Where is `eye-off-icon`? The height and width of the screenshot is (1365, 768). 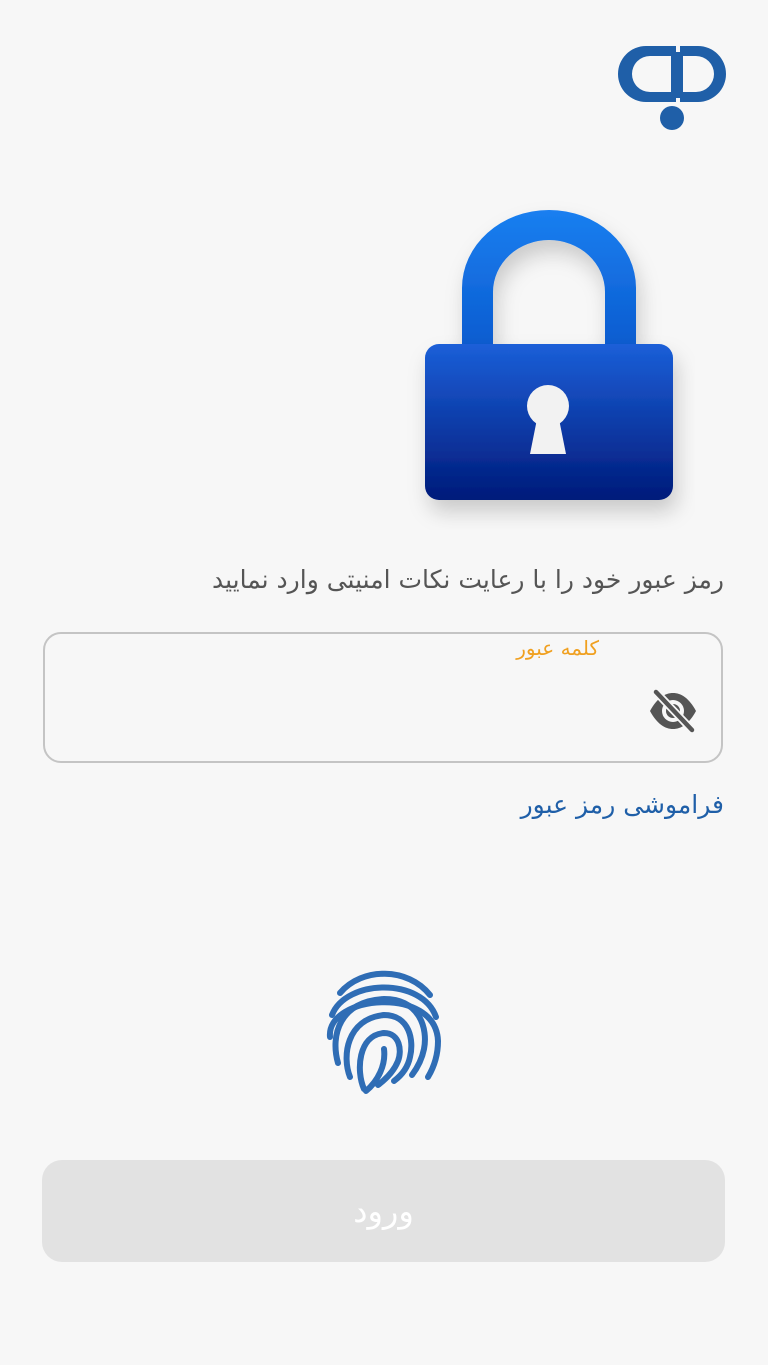 eye-off-icon is located at coordinates (673, 711).